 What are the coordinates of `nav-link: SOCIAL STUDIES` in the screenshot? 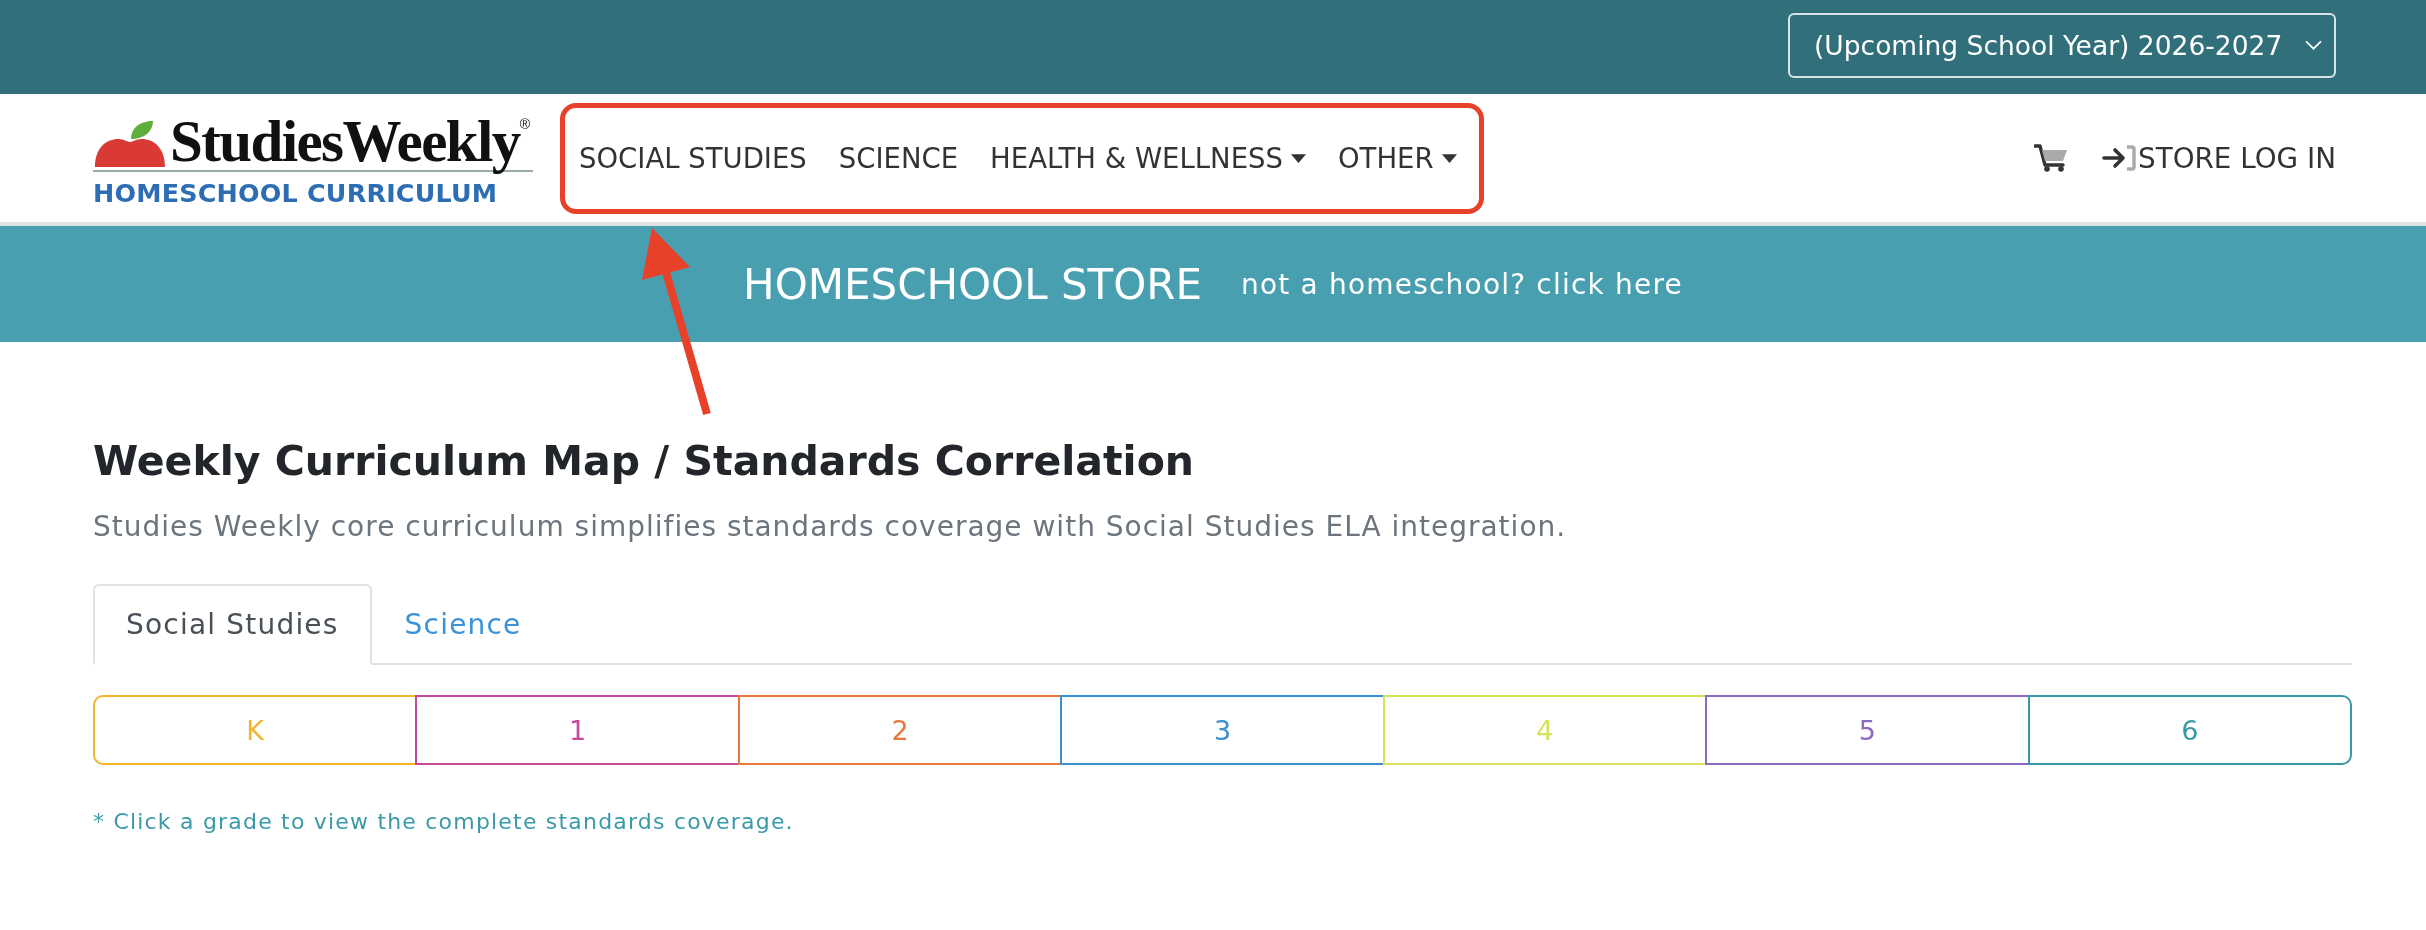 It's located at (693, 158).